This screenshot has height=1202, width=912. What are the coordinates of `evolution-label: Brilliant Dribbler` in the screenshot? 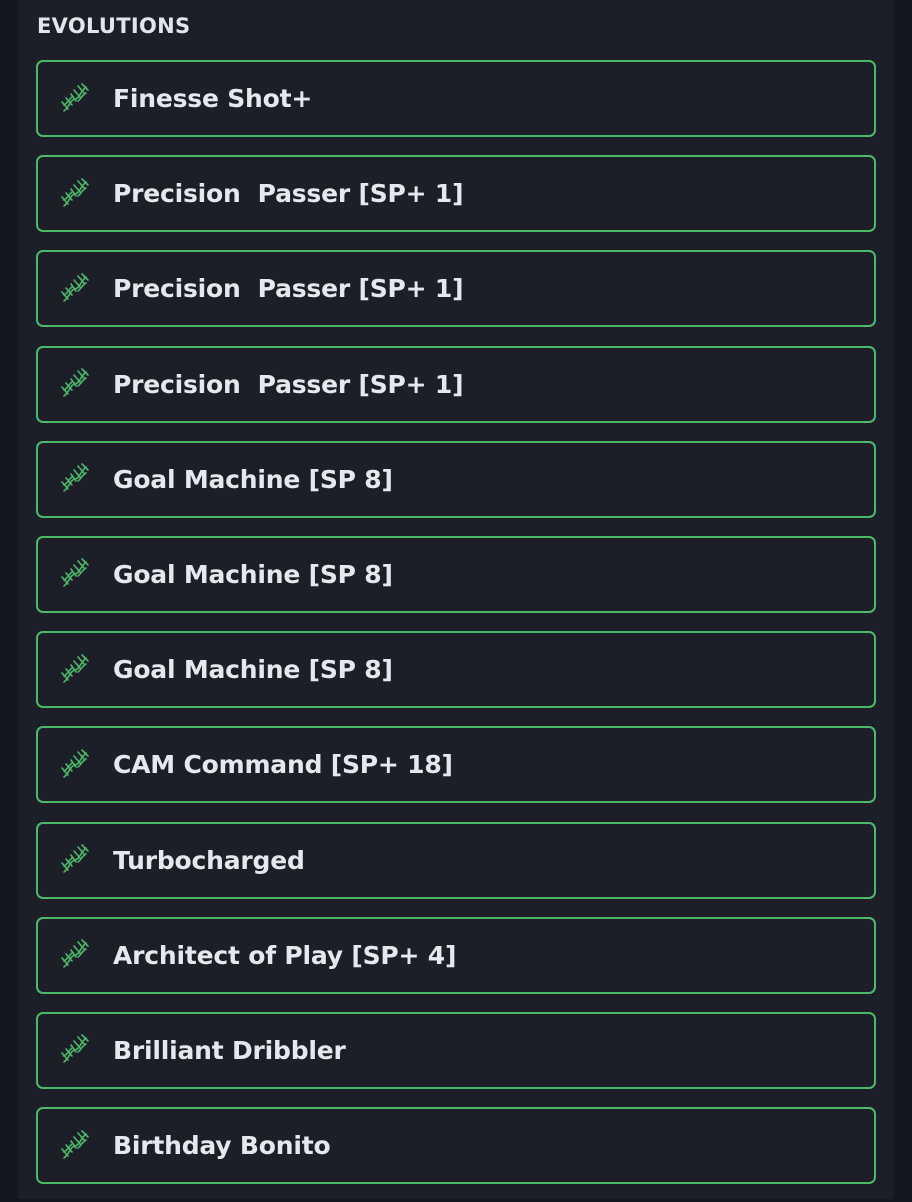 It's located at (229, 1050).